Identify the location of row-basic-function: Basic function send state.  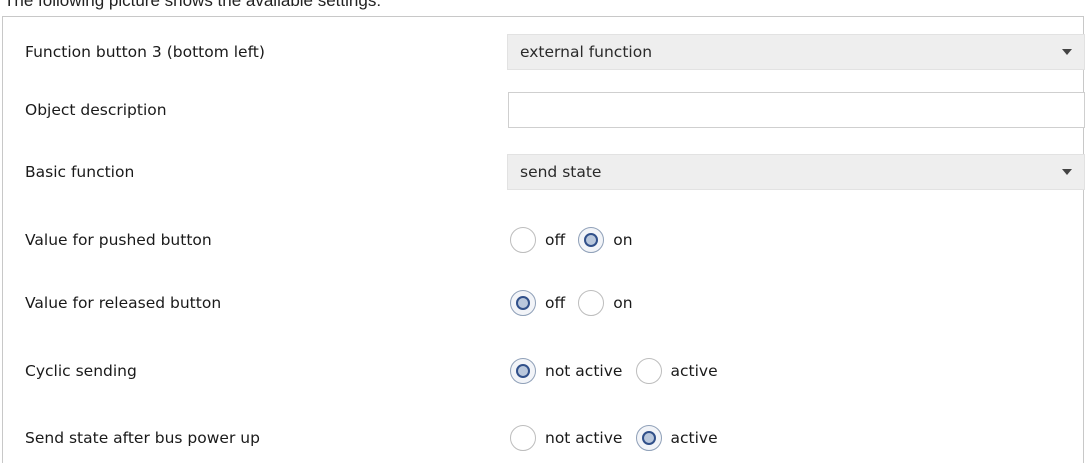
(544, 172).